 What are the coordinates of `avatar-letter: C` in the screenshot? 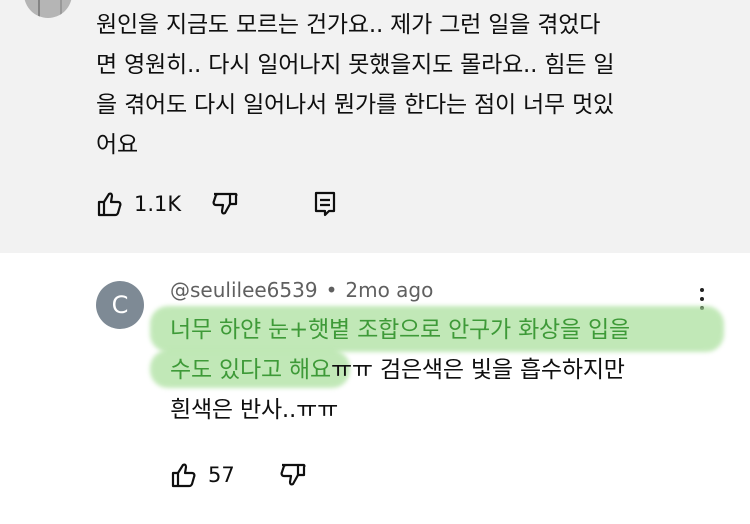 It's located at (120, 305).